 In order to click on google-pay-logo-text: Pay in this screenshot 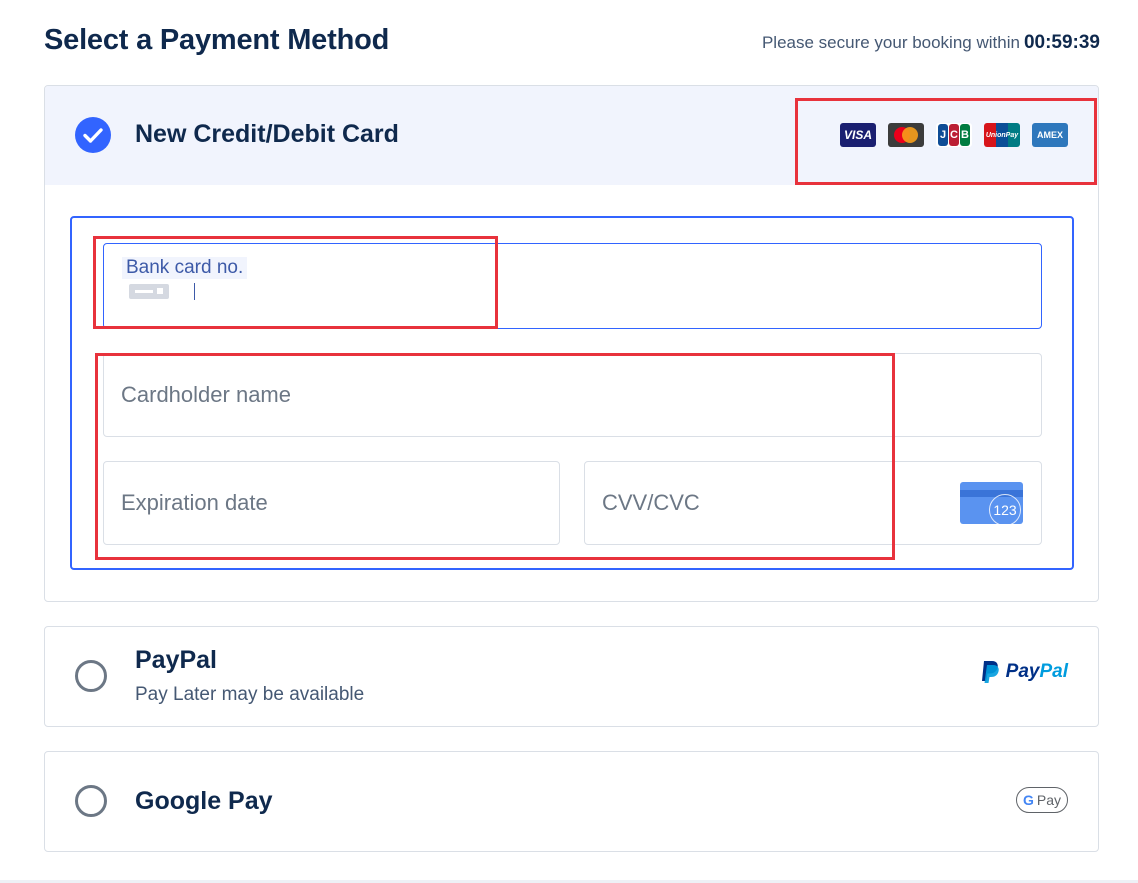, I will do `click(1048, 800)`.